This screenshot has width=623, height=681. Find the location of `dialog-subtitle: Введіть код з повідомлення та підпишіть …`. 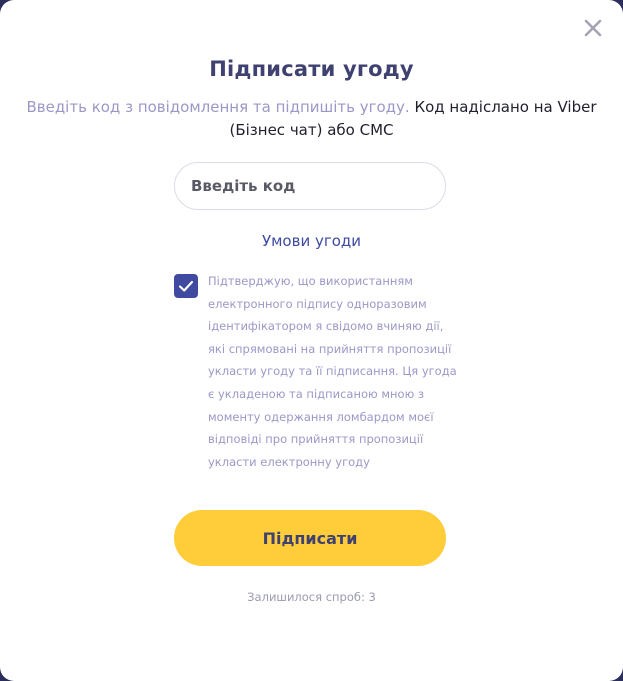

dialog-subtitle: Введіть код з повідомлення та підпишіть … is located at coordinates (311, 119).